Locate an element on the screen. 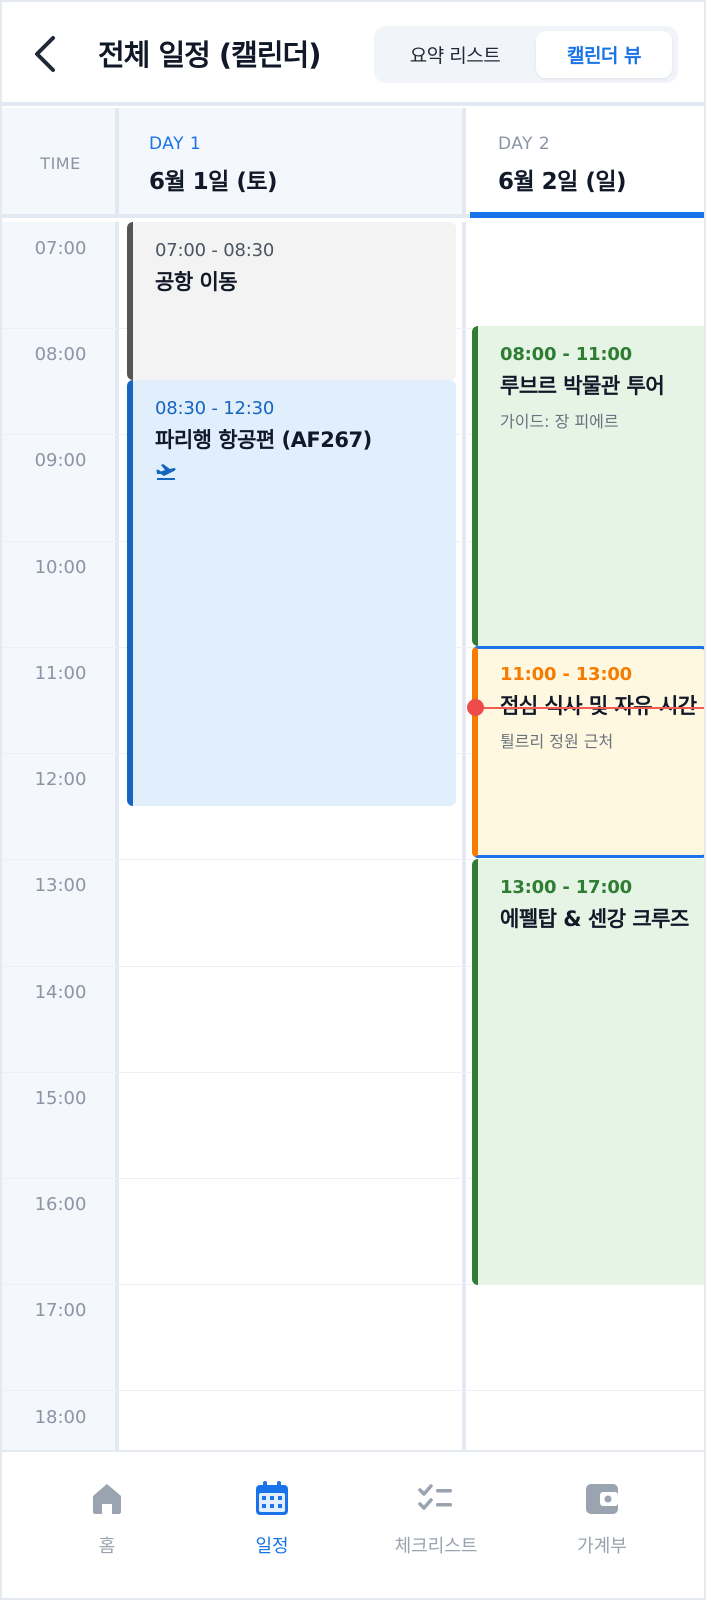 This screenshot has height=1600, width=706. day-date: 6월 1일 (토) is located at coordinates (213, 182).